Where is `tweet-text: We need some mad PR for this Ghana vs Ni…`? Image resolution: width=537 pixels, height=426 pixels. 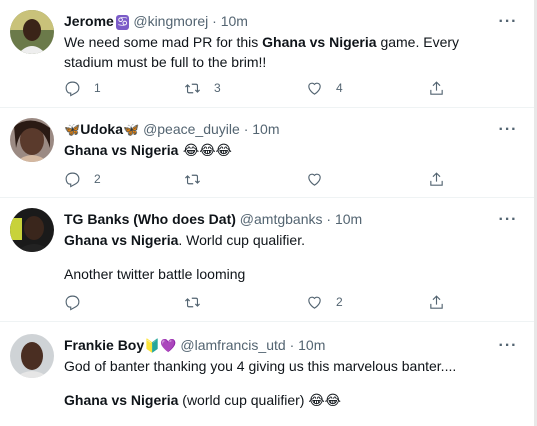
tweet-text: We need some mad PR for this Ghana vs Ni… is located at coordinates (287, 52).